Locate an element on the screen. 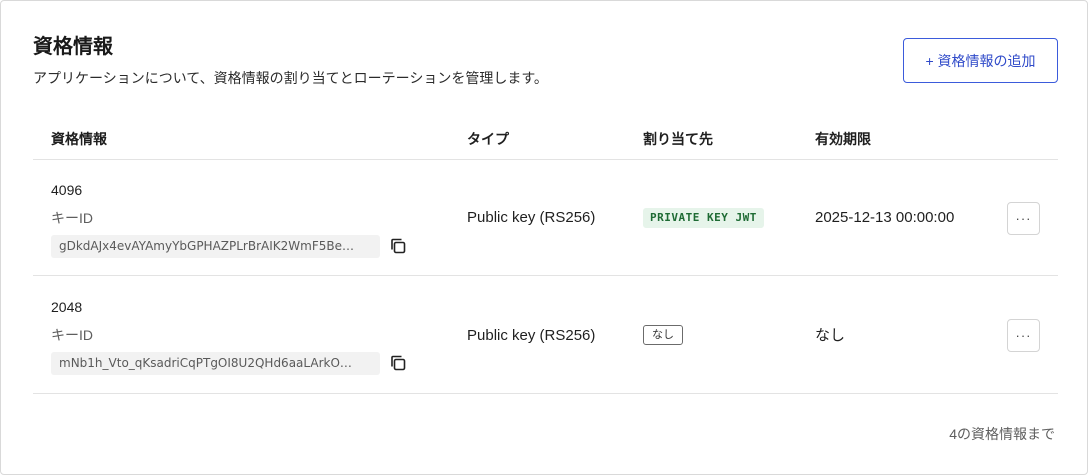 The height and width of the screenshot is (475, 1088). column-header-credential: 資格情報 is located at coordinates (79, 139).